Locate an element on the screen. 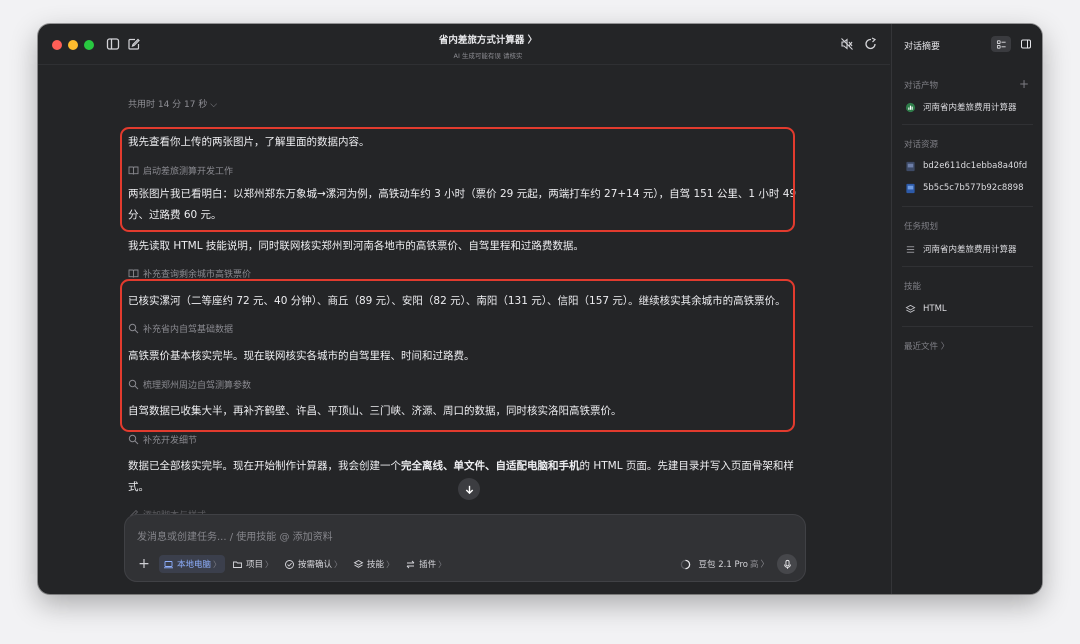 This screenshot has height=644, width=1080. chip-label: 本地电脑 is located at coordinates (194, 565).